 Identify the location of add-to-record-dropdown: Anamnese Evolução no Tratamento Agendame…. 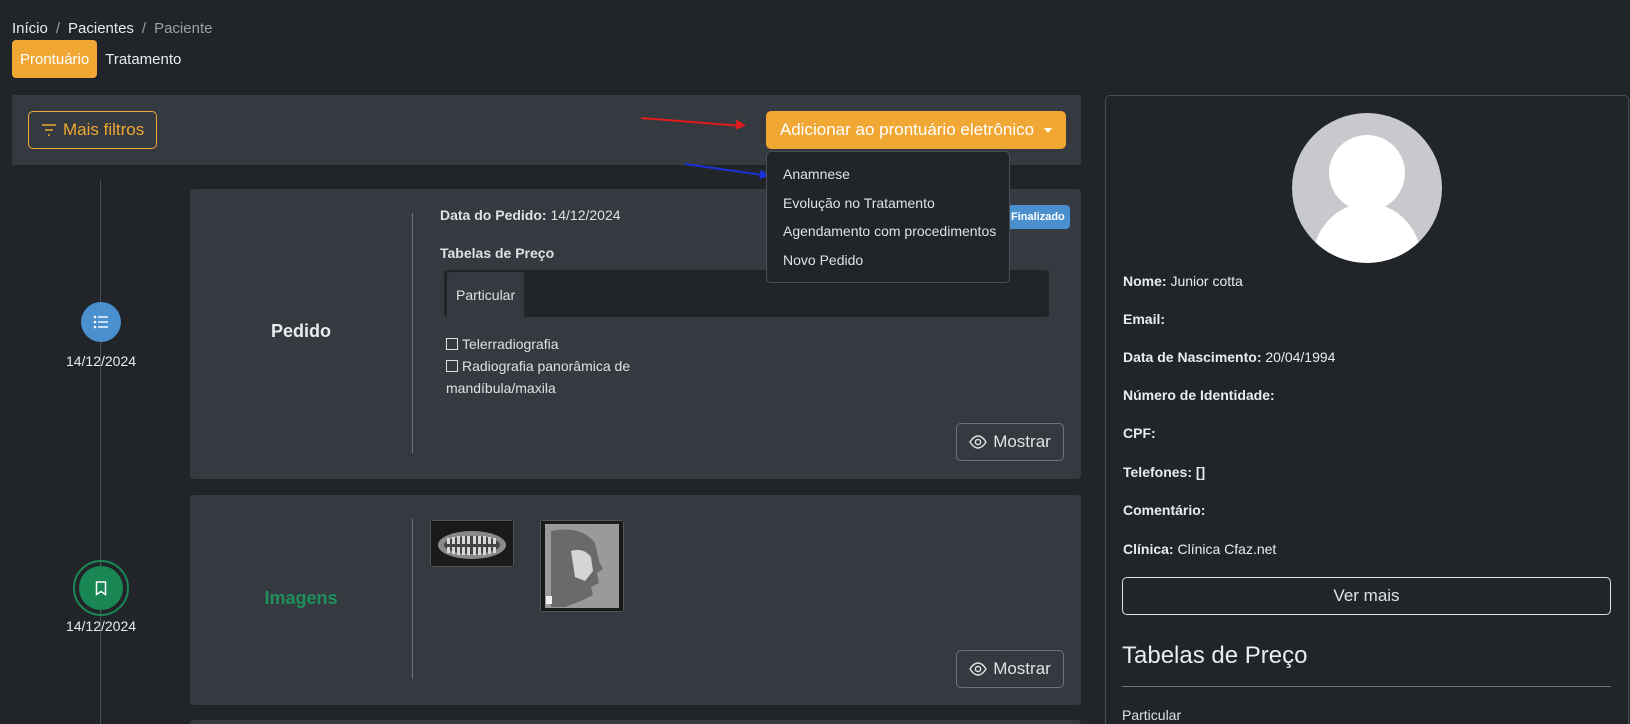
(888, 217).